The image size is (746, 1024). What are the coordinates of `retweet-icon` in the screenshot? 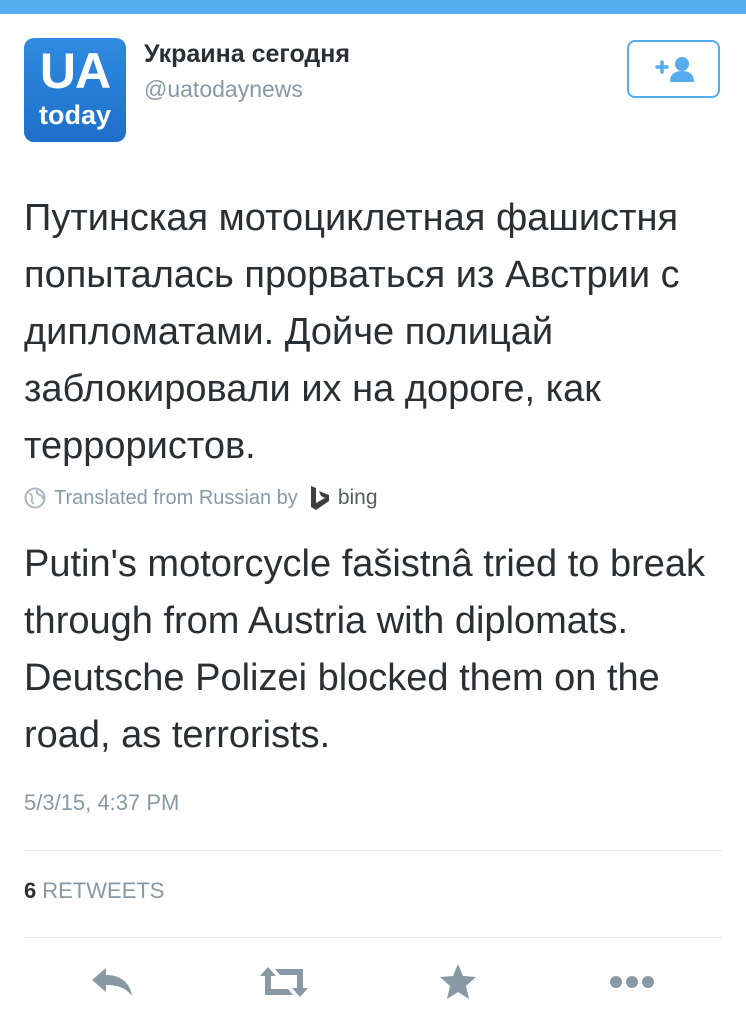 It's located at (284, 982).